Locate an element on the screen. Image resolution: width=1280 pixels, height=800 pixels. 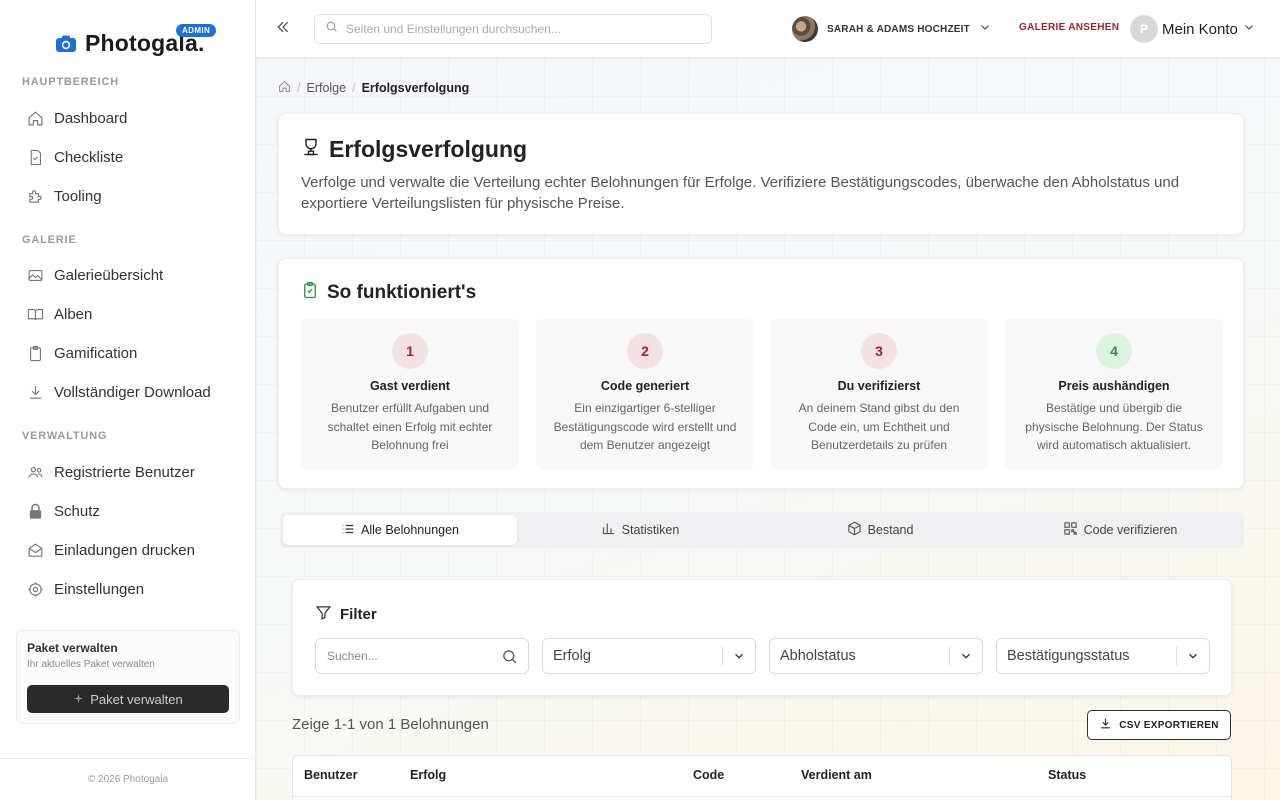
sidebar-item-dashboard: Dashboard is located at coordinates (128, 118).